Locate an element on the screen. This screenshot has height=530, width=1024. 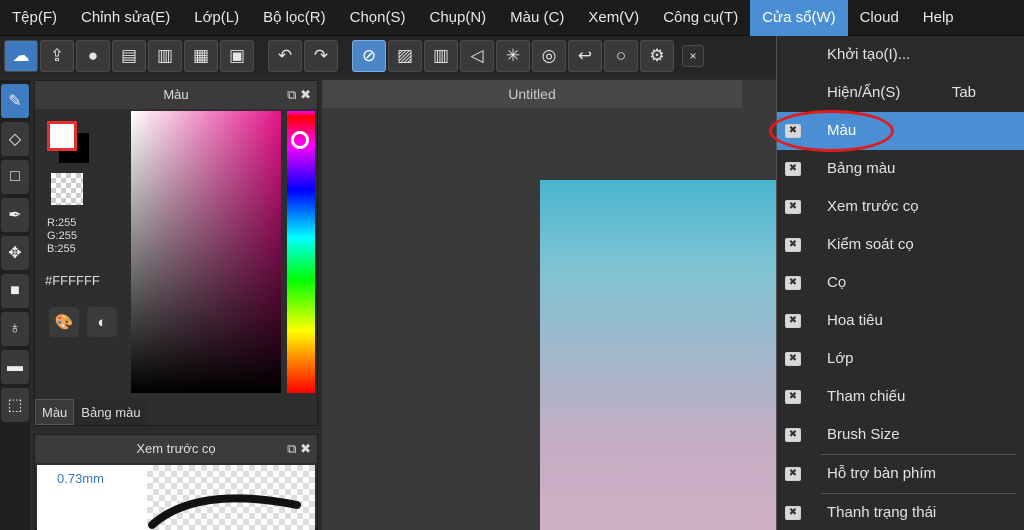
saturation-value-picker is located at coordinates (206, 252).